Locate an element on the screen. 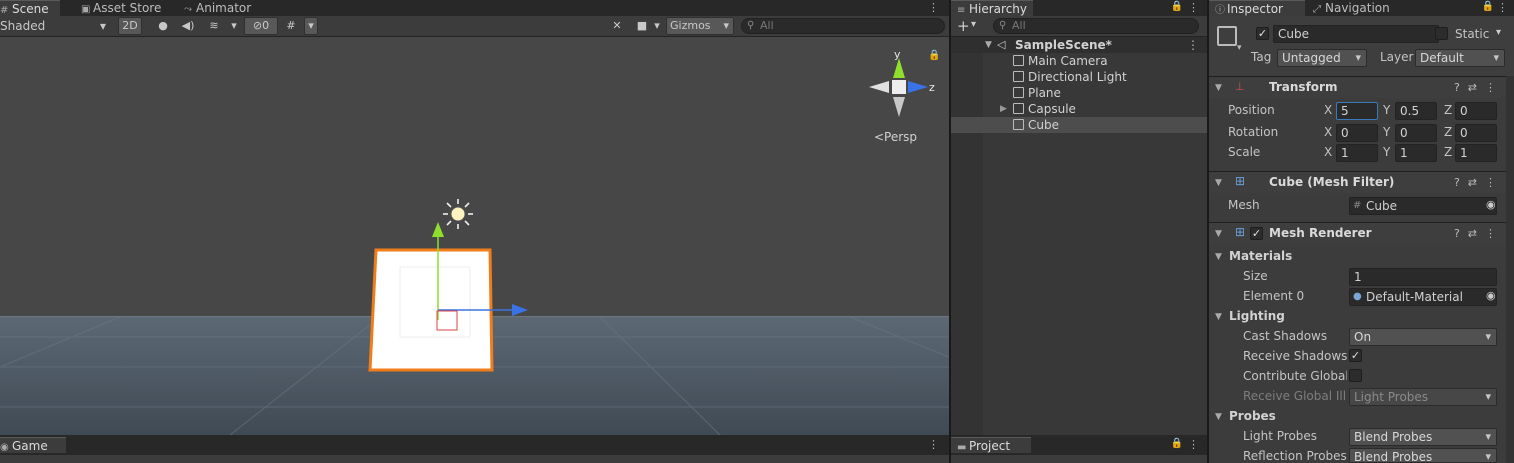  probes-label: Probes is located at coordinates (1252, 416).